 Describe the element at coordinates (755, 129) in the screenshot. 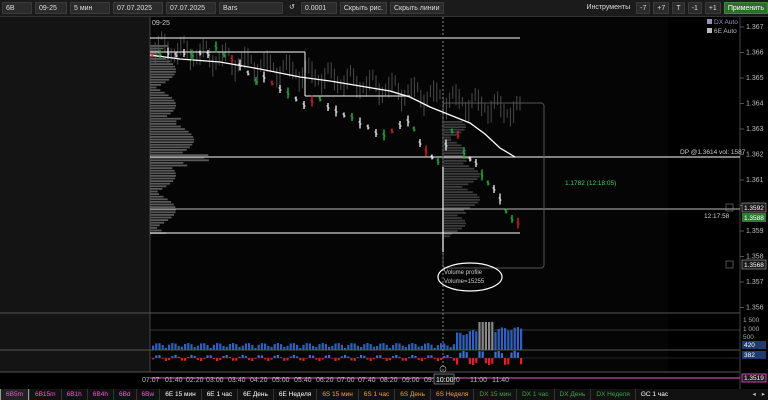

I see `price-tick-label: 1.363` at that location.